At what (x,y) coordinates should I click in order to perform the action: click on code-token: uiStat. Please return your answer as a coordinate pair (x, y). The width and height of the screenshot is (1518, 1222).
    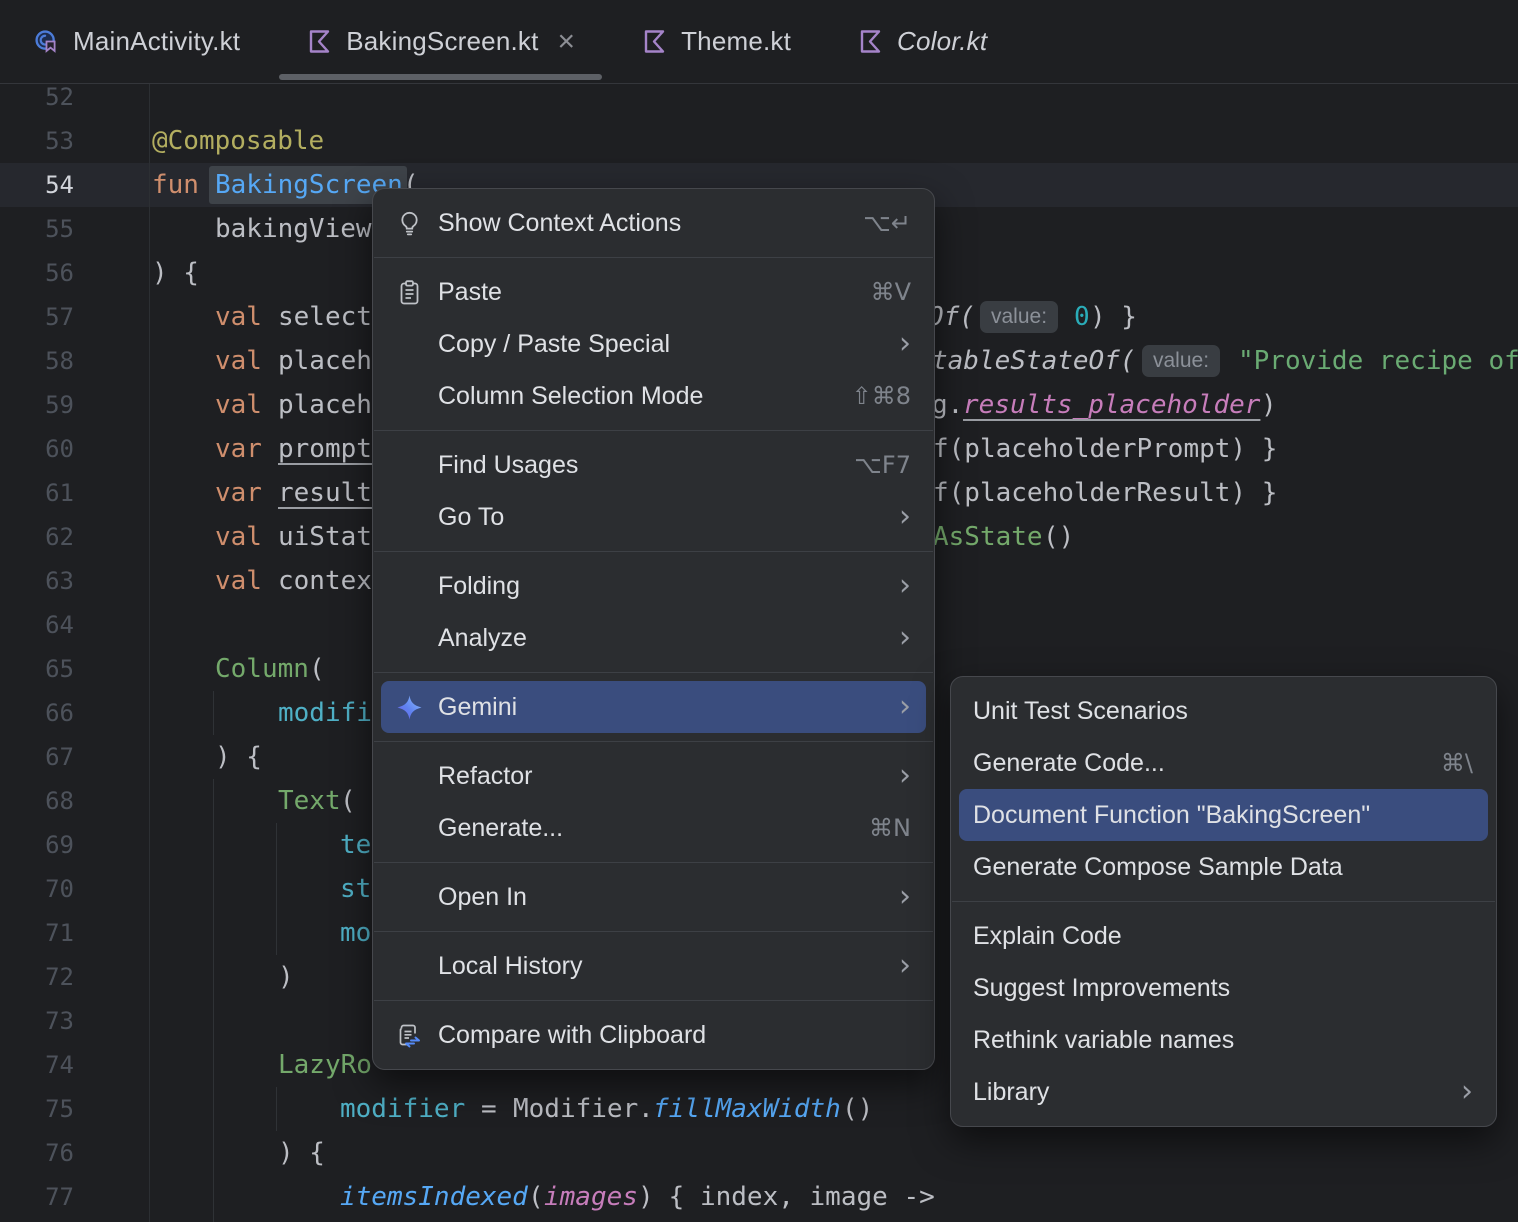
    Looking at the image, I should click on (325, 537).